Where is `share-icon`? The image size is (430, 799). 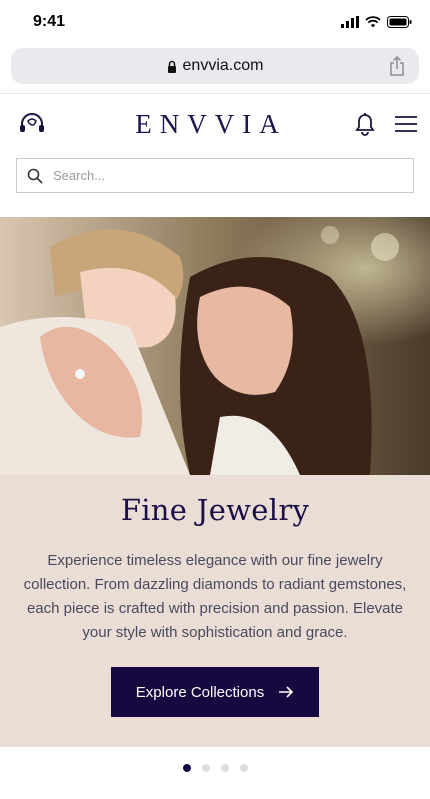
share-icon is located at coordinates (397, 66).